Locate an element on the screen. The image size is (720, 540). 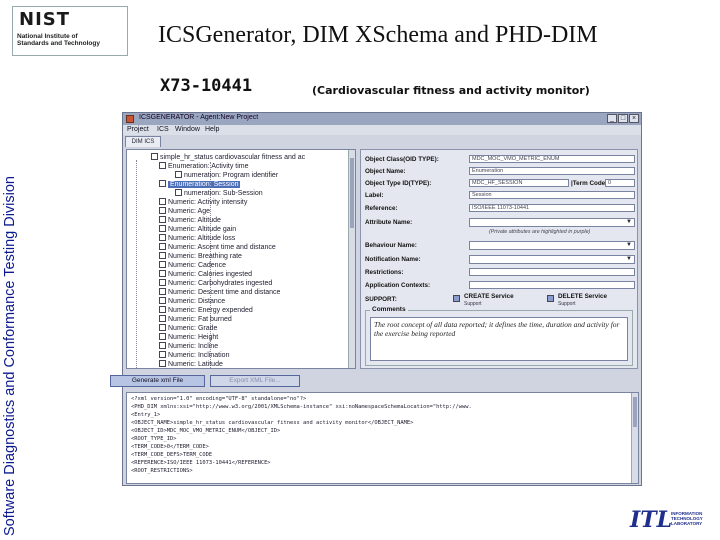
xml-line: <ROOT_TYPE_ID> is located at coordinates (154, 439).